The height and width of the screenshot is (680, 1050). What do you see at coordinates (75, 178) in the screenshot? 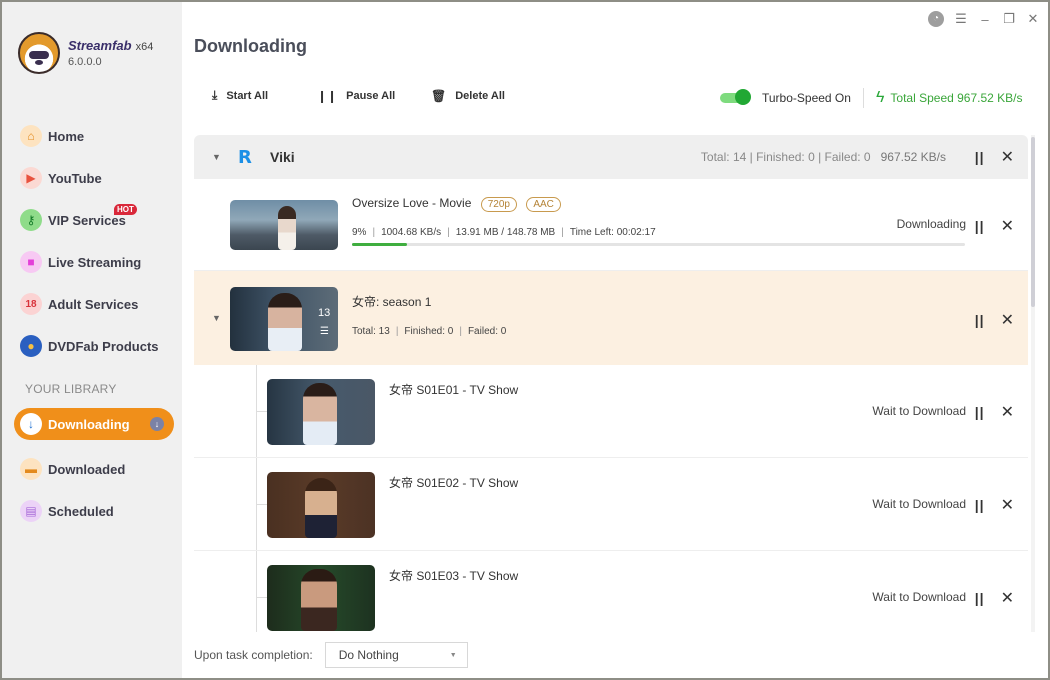
I see `sidebar-item-label: YouTube` at bounding box center [75, 178].